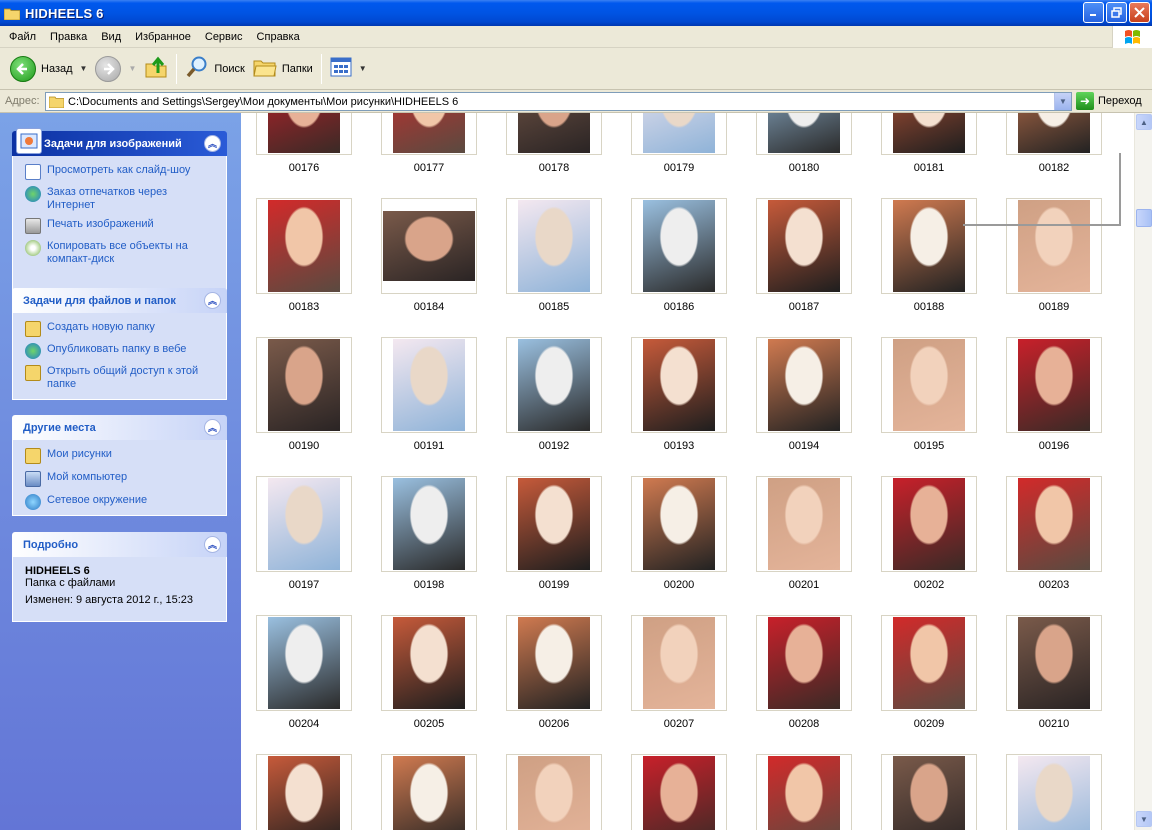 The height and width of the screenshot is (830, 1152). What do you see at coordinates (1062, 101) in the screenshot?
I see `address-dropdown-icon: ▼` at bounding box center [1062, 101].